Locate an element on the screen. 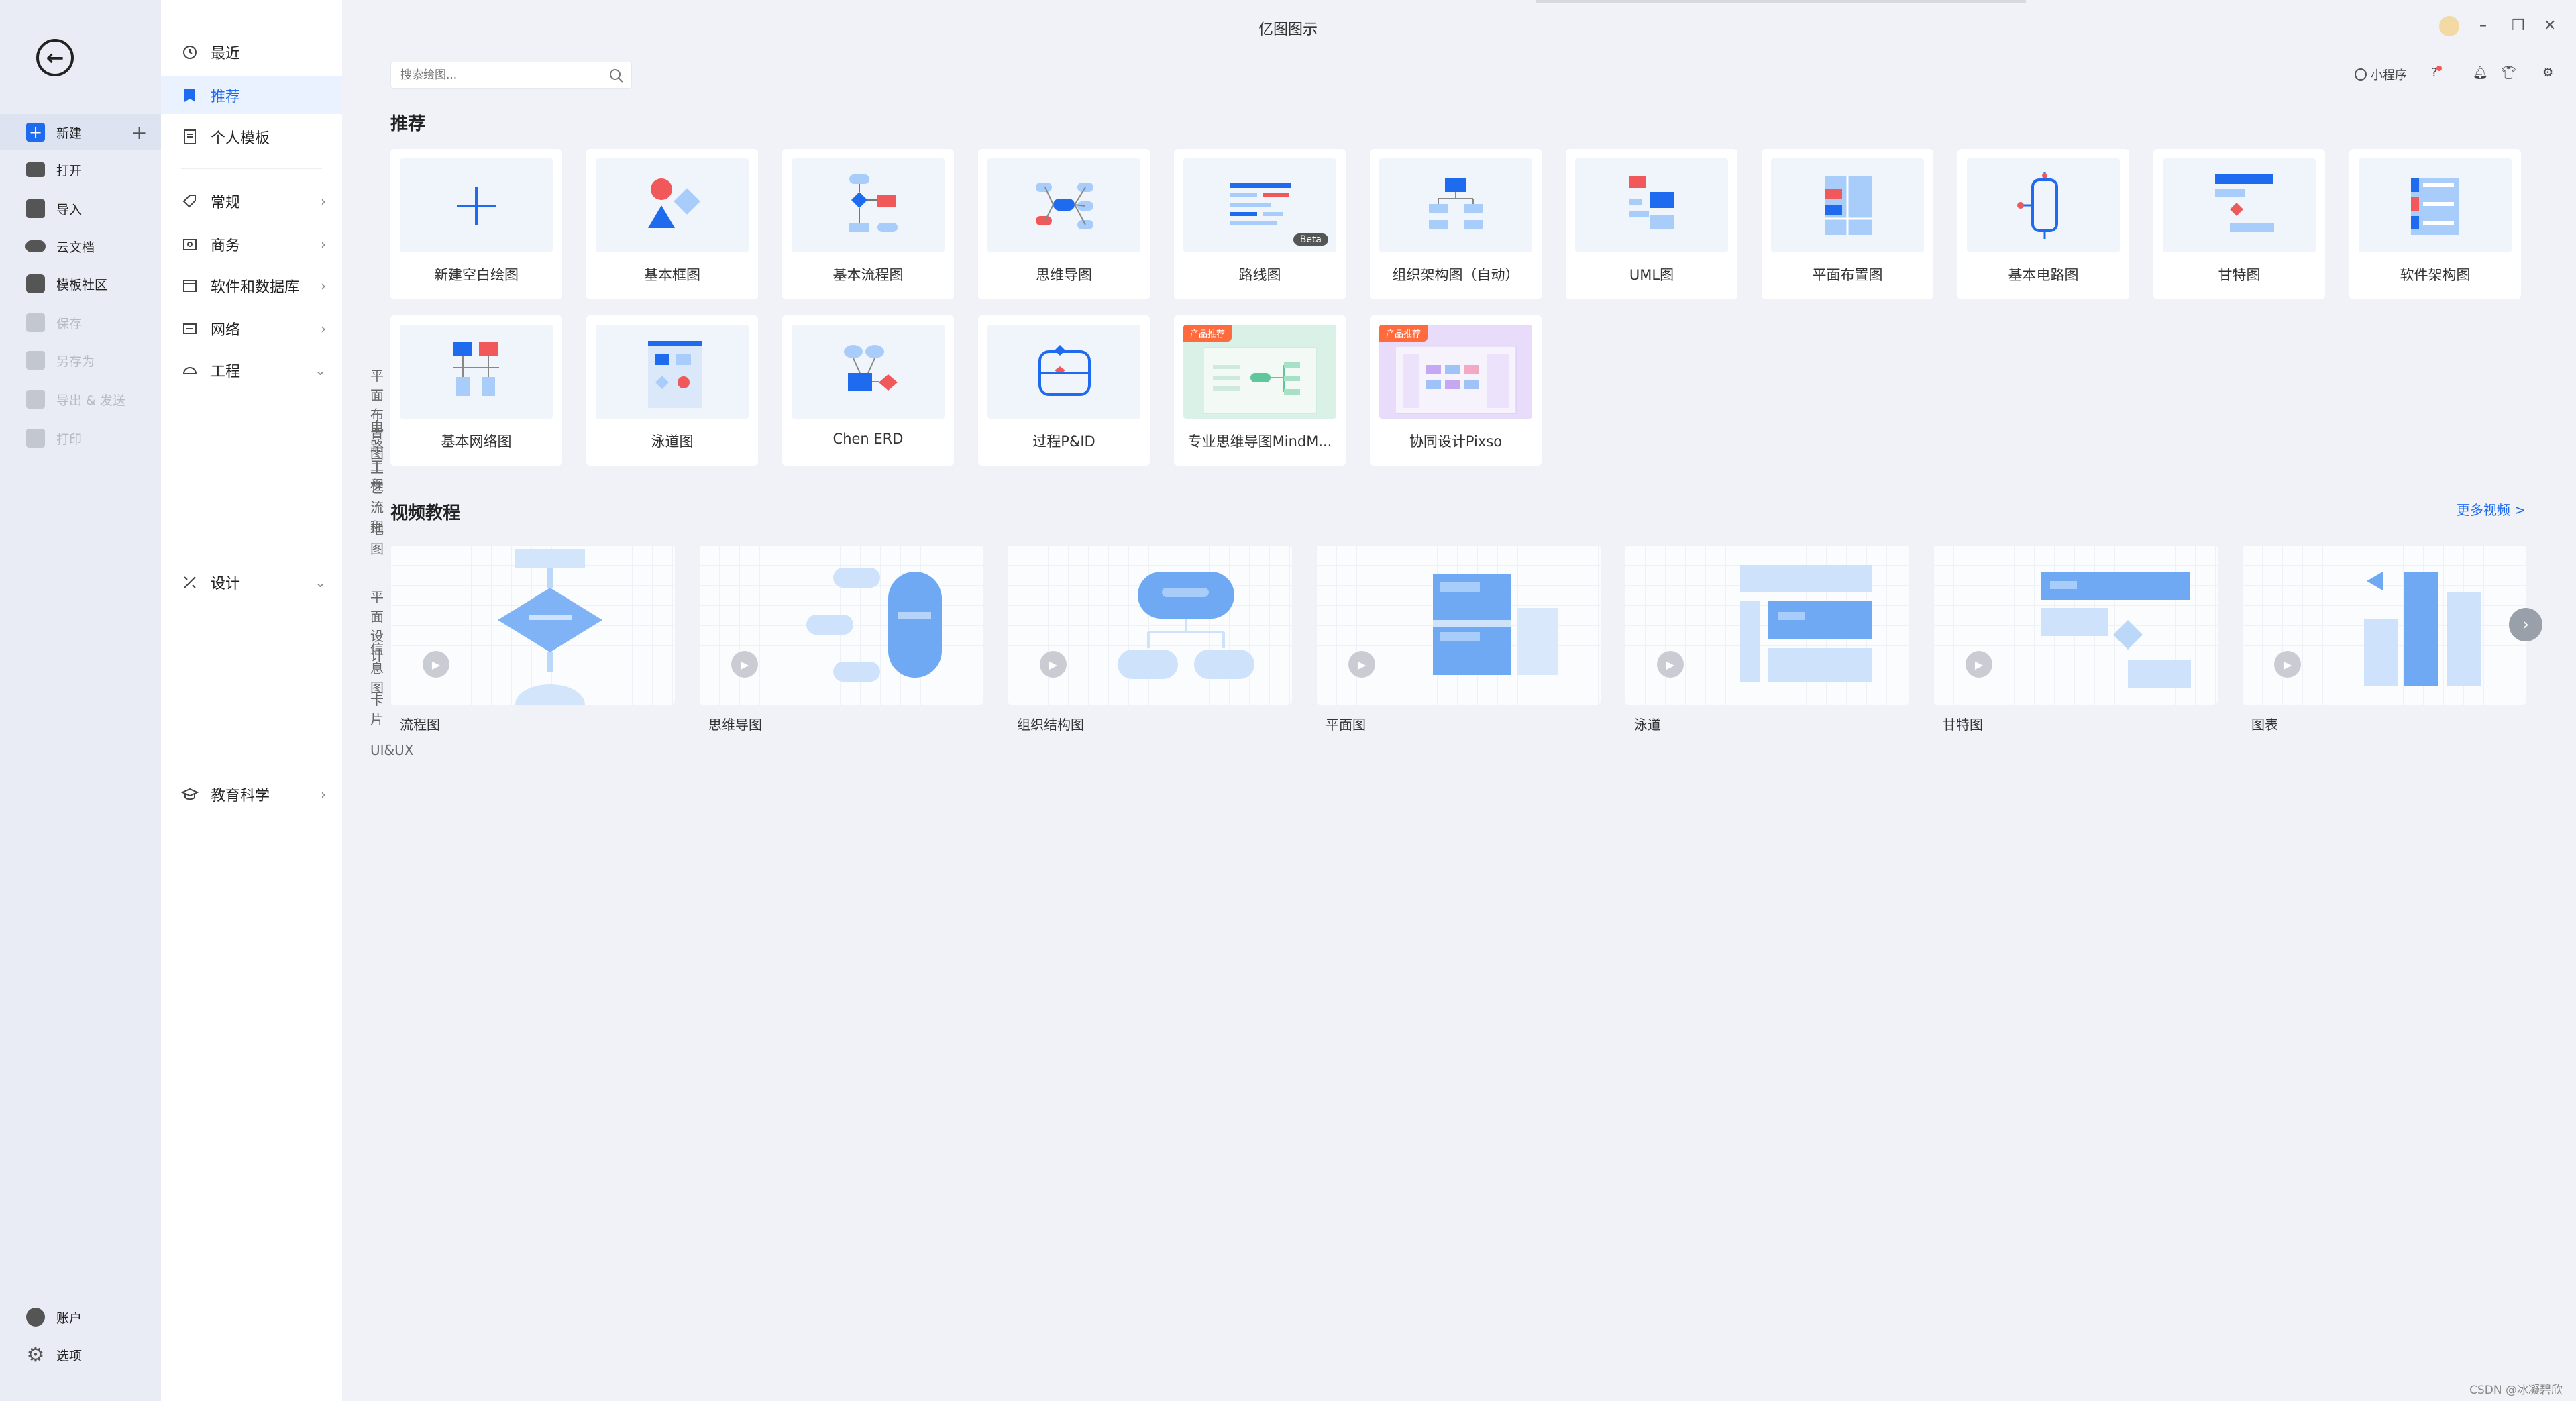 This screenshot has height=1401, width=2576. cat-sub-uiux: UI&UX is located at coordinates (391, 750).